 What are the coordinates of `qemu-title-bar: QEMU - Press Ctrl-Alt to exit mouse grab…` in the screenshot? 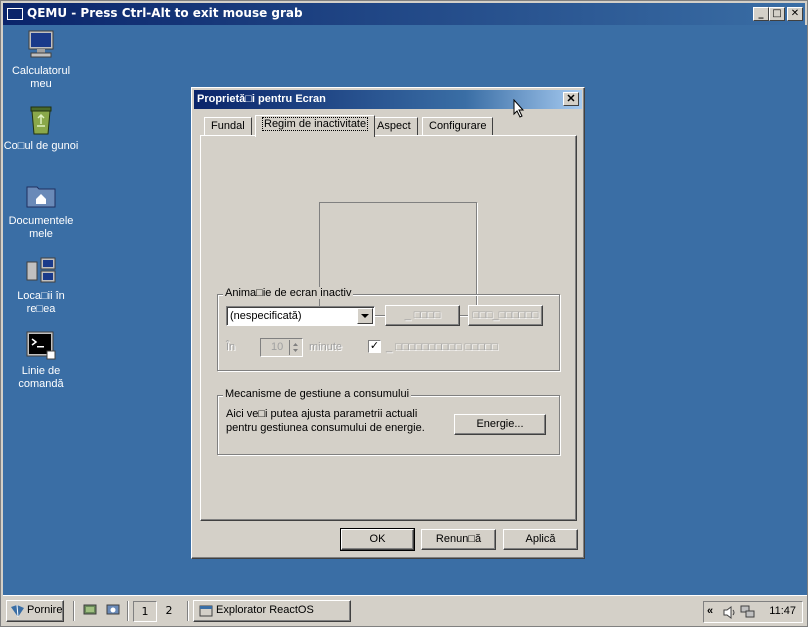 It's located at (404, 14).